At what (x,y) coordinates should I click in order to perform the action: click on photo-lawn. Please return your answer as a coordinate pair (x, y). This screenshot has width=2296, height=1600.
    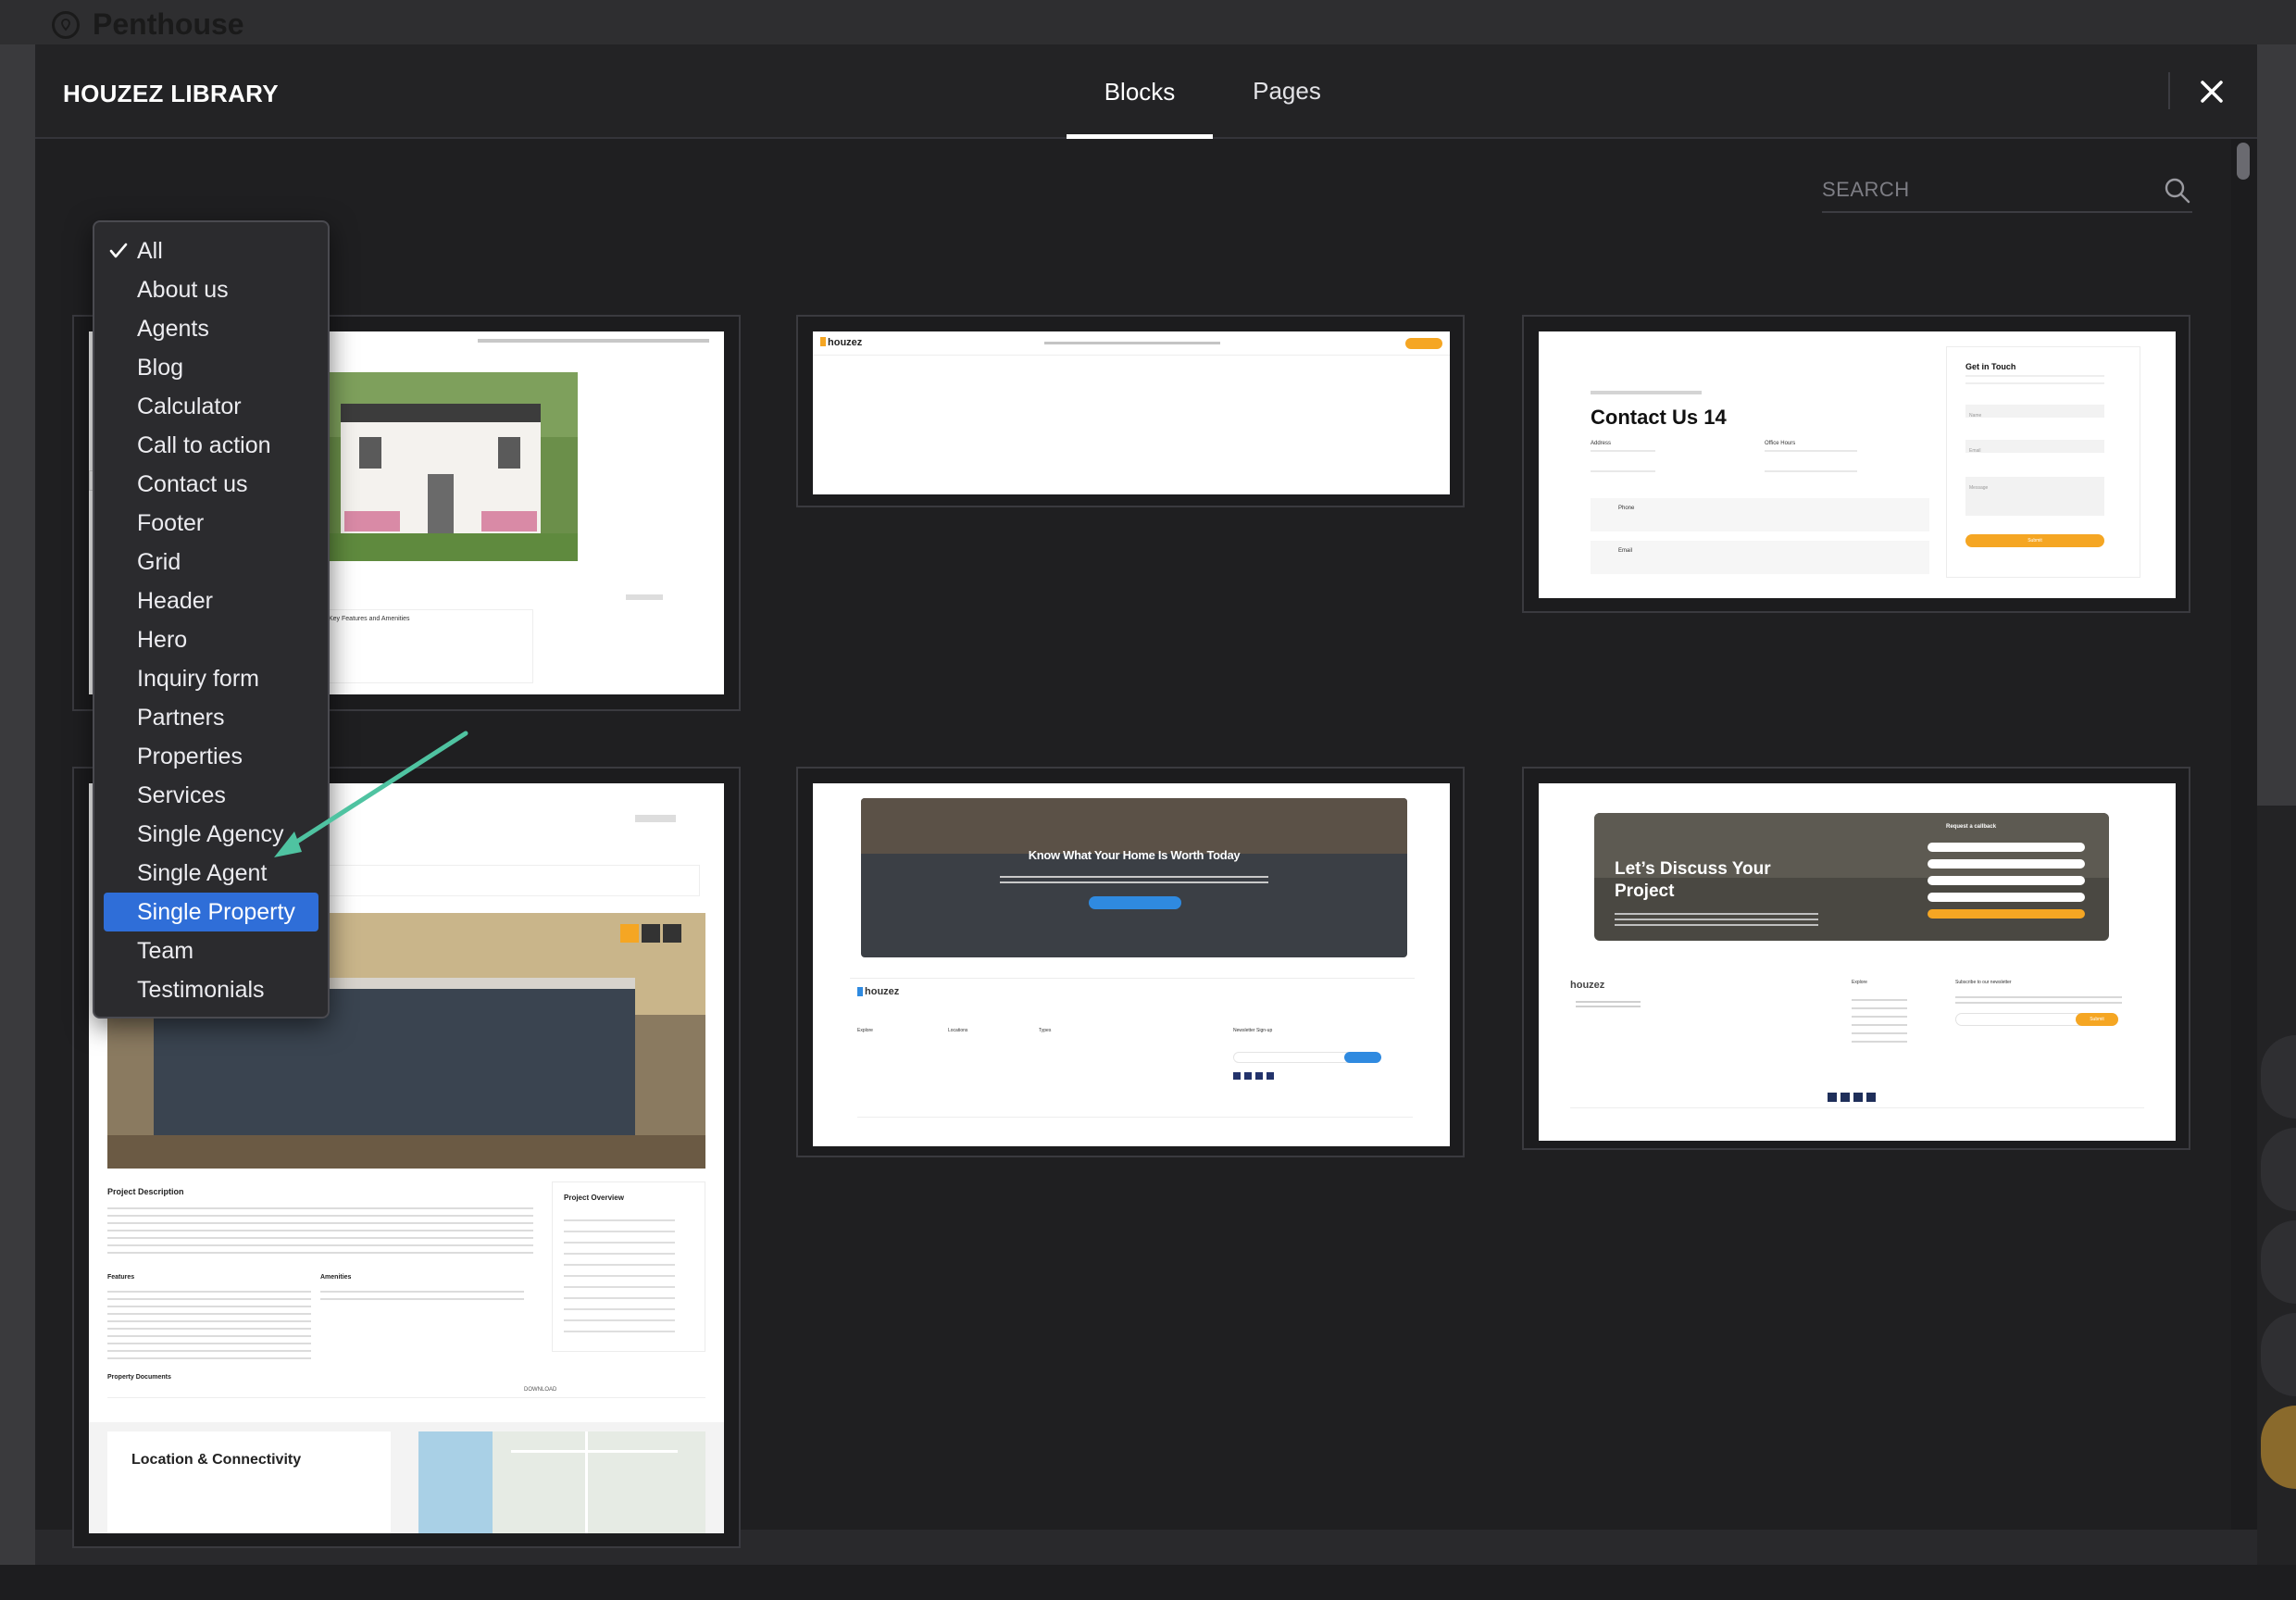
    Looking at the image, I should click on (441, 547).